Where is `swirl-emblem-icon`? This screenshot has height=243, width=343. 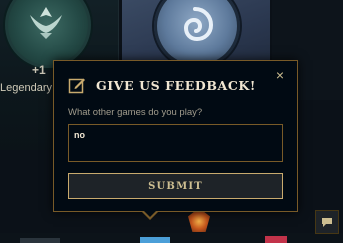 swirl-emblem-icon is located at coordinates (198, 24).